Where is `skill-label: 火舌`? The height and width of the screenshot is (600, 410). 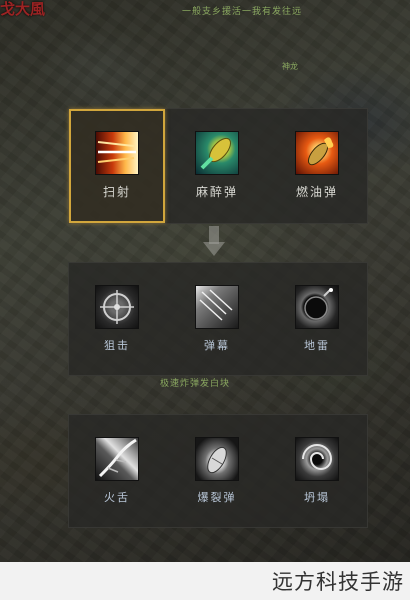 skill-label: 火舌 is located at coordinates (117, 497).